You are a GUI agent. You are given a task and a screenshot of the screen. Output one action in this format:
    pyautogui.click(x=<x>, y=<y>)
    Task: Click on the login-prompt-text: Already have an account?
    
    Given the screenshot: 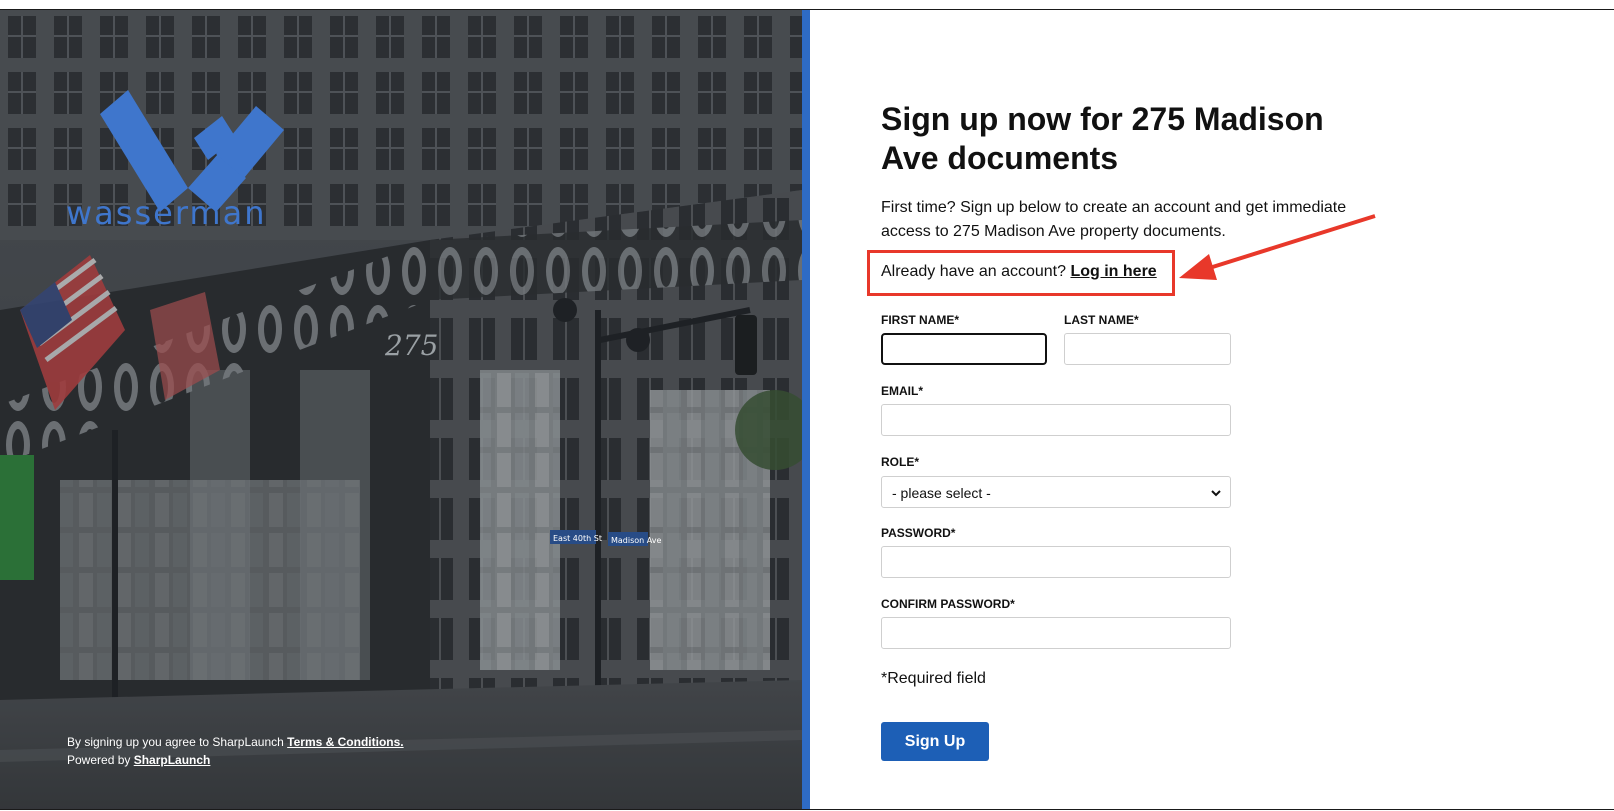 What is the action you would take?
    pyautogui.click(x=976, y=271)
    